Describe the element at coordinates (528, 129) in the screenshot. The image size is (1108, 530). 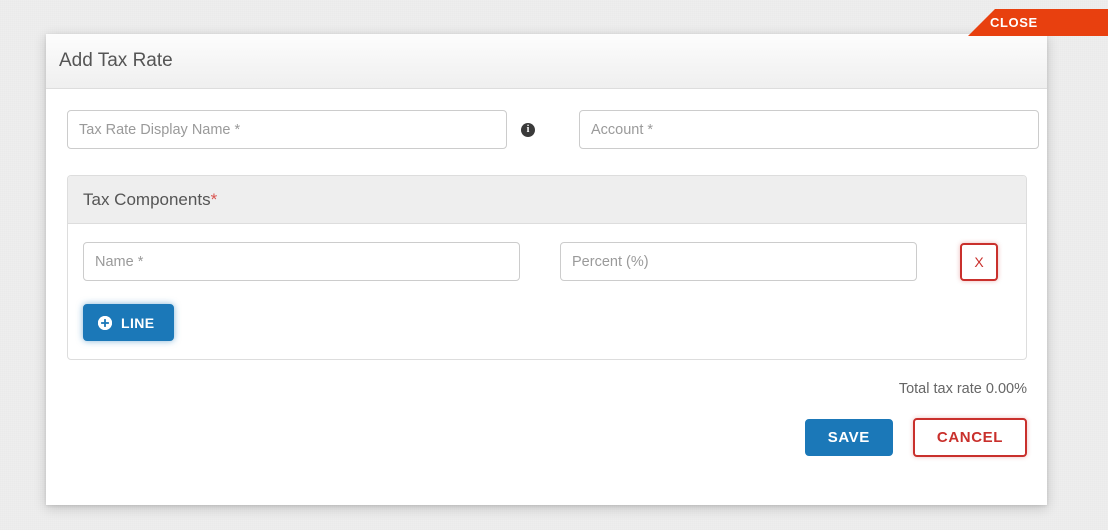
I see `info-icon: i` at that location.